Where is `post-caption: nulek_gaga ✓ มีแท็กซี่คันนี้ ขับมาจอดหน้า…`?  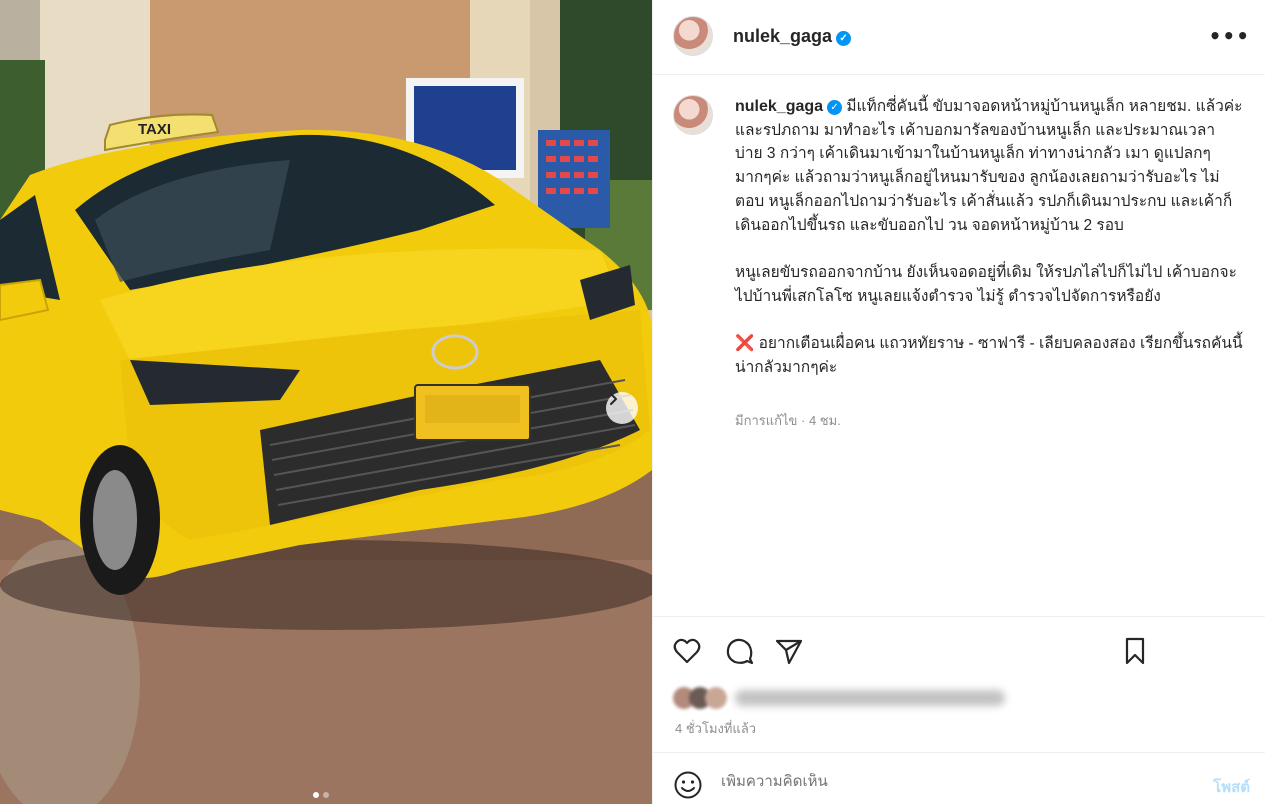 post-caption: nulek_gaga ✓ มีแท็กซี่คันนี้ ขับมาจอดหน้า… is located at coordinates (990, 237).